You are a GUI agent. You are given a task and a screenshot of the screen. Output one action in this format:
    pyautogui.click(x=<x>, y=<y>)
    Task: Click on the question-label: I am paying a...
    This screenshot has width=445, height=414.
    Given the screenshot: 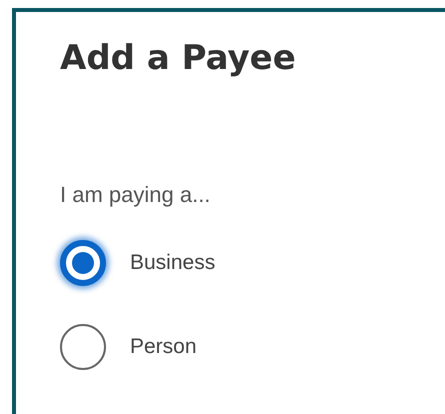 What is the action you would take?
    pyautogui.click(x=136, y=195)
    